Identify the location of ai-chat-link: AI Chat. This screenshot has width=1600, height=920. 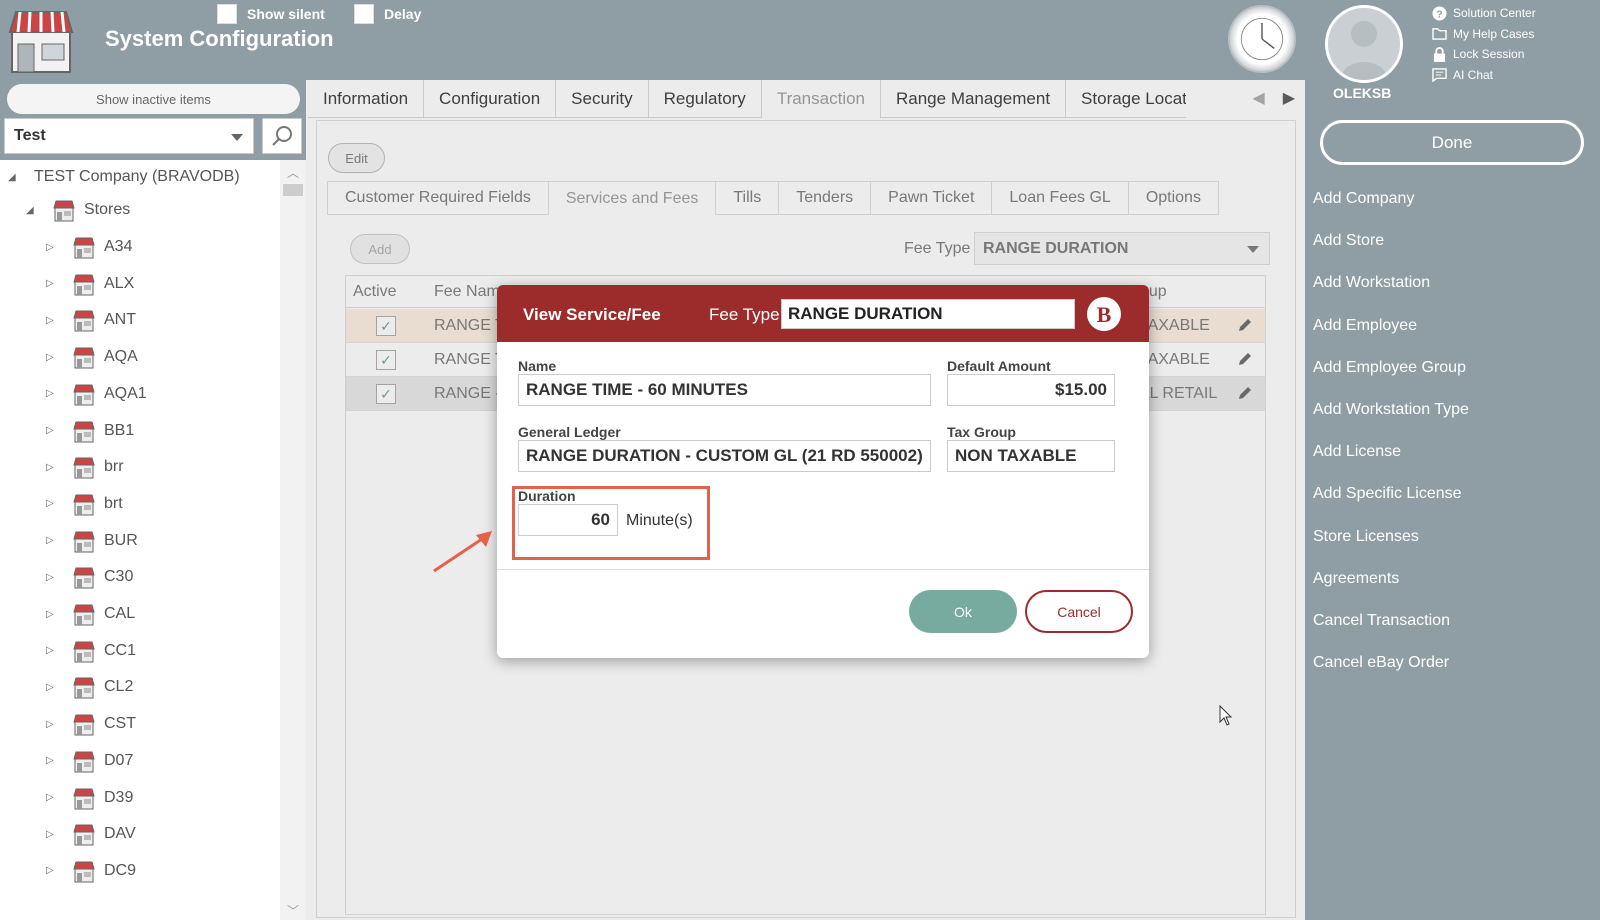
(1483, 75).